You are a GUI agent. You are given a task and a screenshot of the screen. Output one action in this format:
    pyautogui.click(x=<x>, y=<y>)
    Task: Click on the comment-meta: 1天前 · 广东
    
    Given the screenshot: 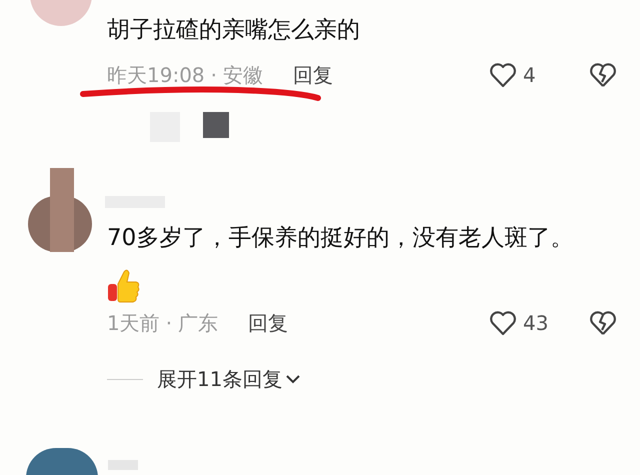 What is the action you would take?
    pyautogui.click(x=162, y=323)
    